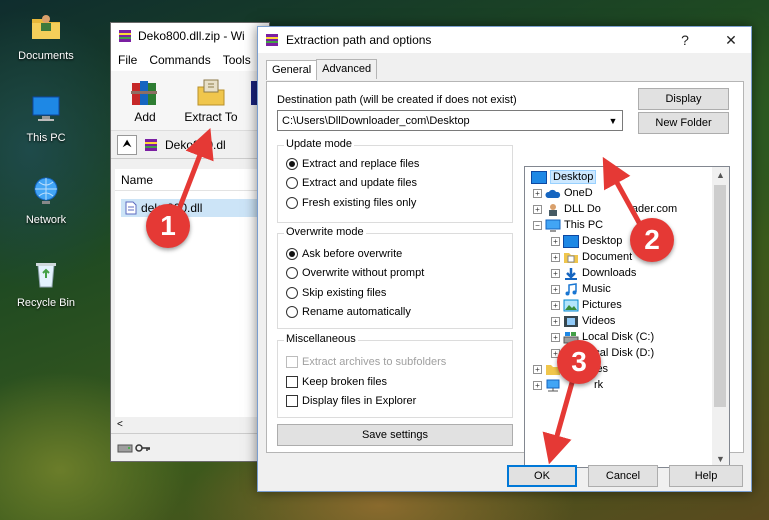 Image resolution: width=769 pixels, height=520 pixels. What do you see at coordinates (706, 476) in the screenshot?
I see `help-button: Help` at bounding box center [706, 476].